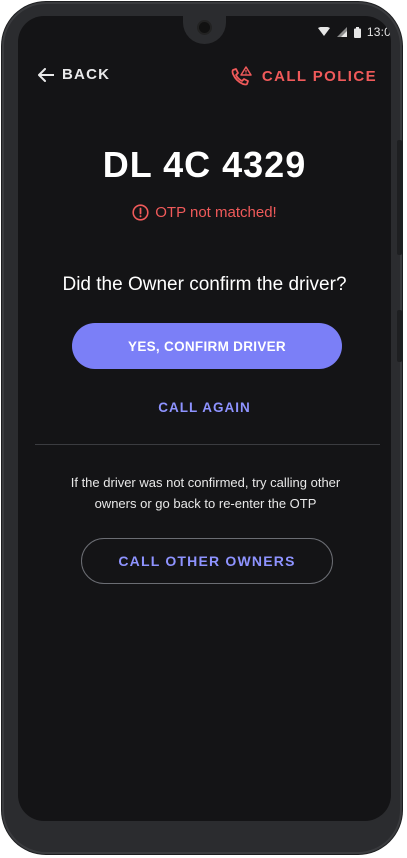 The image size is (407, 858). Describe the element at coordinates (86, 74) in the screenshot. I see `back-label: BACK` at that location.